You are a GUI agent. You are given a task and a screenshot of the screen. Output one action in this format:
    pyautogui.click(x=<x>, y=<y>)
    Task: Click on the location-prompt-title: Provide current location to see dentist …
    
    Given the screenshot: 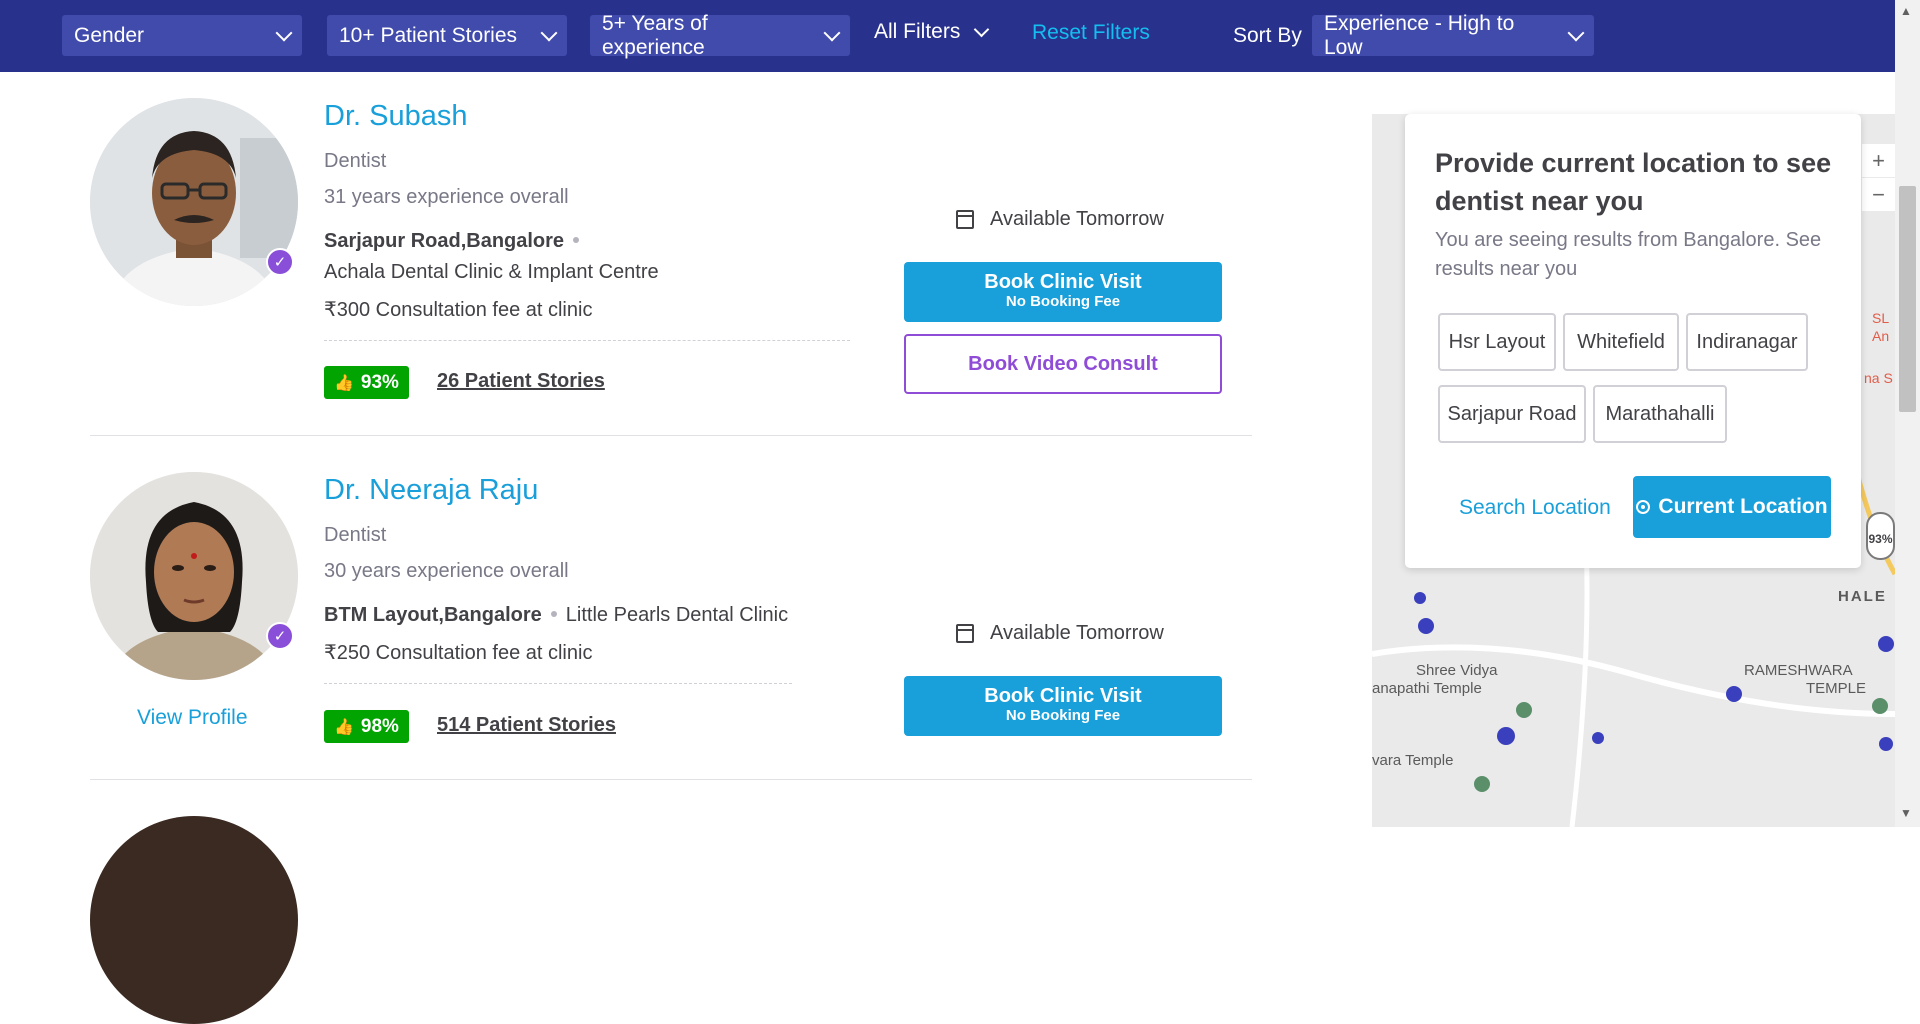 What is the action you would take?
    pyautogui.click(x=1633, y=182)
    